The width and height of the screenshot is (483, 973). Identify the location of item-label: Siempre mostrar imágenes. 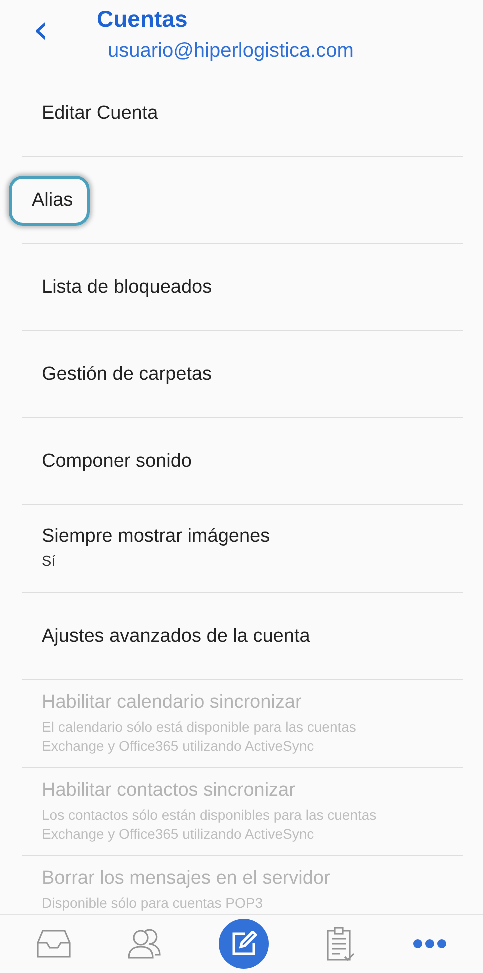
(155, 537).